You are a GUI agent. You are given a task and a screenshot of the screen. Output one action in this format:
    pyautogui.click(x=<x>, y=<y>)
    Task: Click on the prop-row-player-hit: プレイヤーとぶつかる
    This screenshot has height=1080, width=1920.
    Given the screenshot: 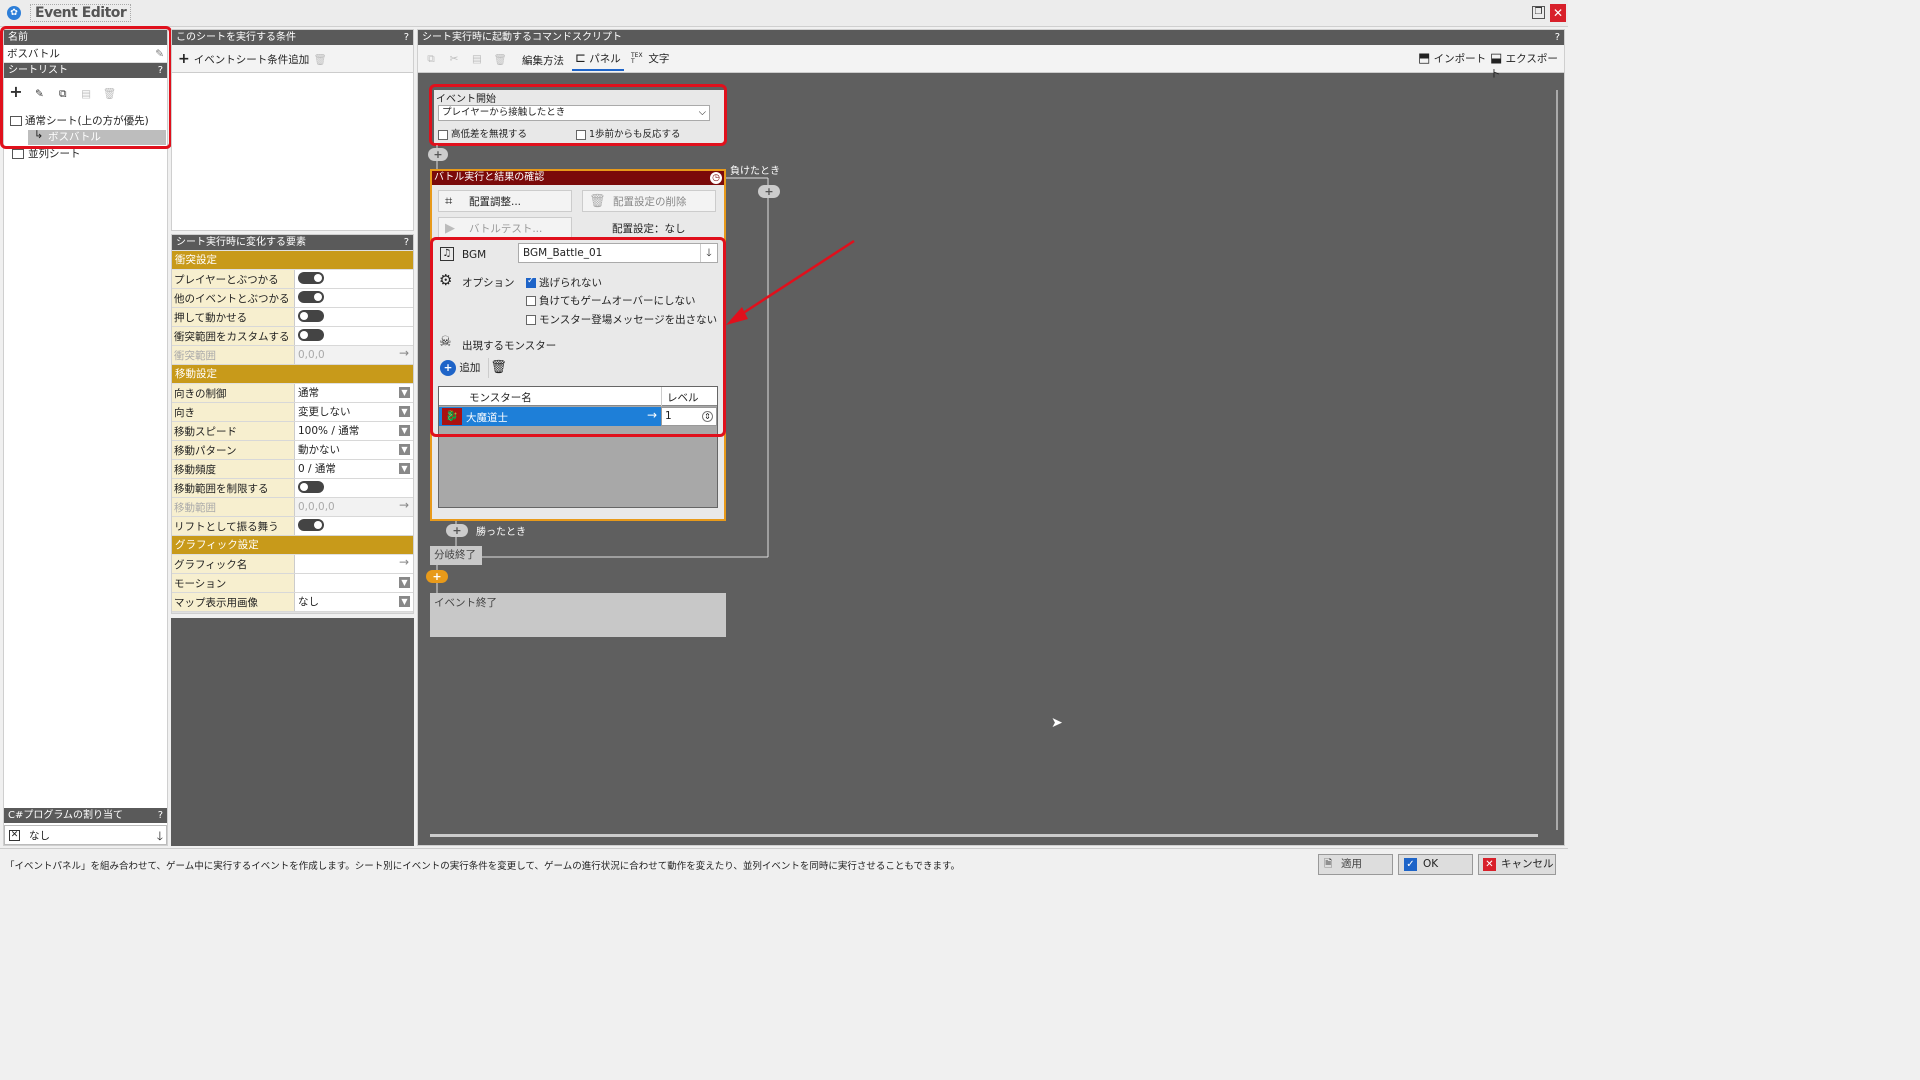 What is the action you would take?
    pyautogui.click(x=292, y=279)
    